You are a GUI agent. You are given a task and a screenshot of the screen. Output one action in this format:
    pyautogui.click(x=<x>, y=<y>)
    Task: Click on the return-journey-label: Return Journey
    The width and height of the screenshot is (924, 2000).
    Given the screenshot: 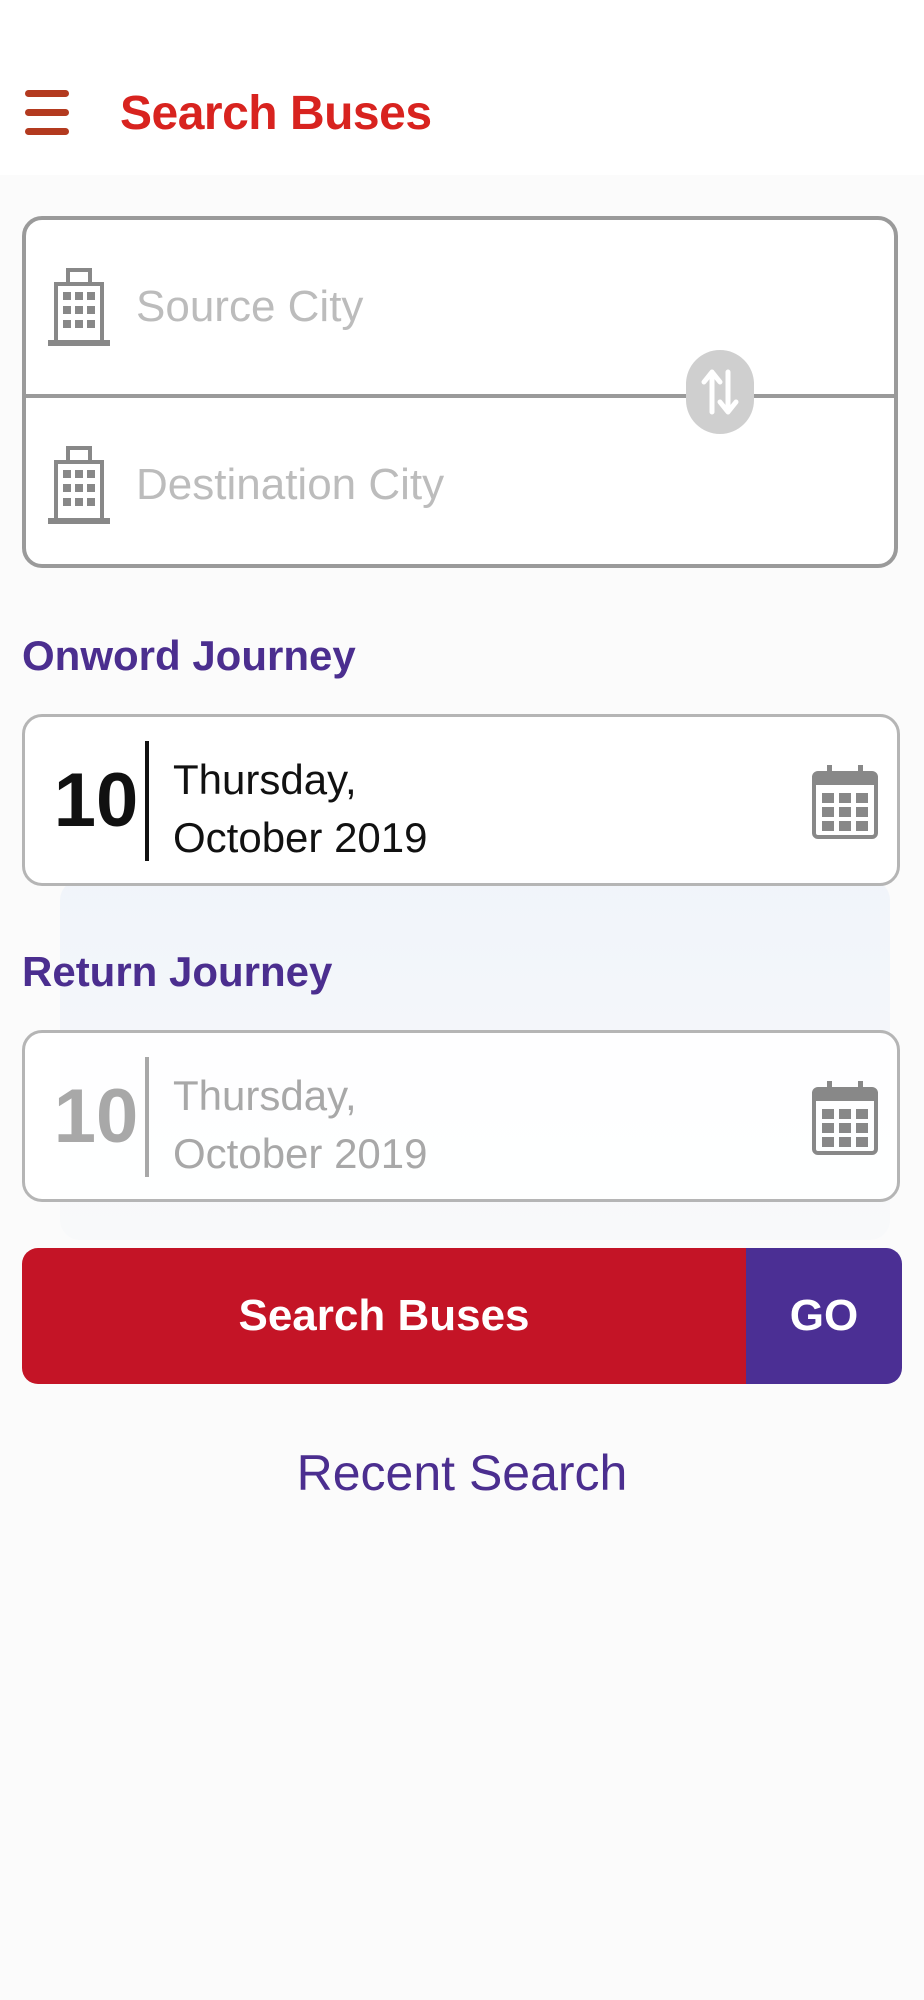 What is the action you would take?
    pyautogui.click(x=177, y=971)
    